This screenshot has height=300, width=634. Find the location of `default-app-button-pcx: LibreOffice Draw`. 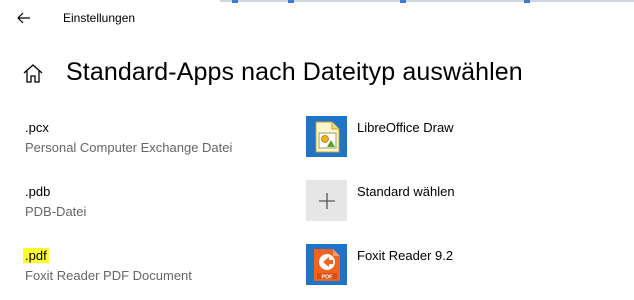

default-app-button-pcx: LibreOffice Draw is located at coordinates (431, 138).